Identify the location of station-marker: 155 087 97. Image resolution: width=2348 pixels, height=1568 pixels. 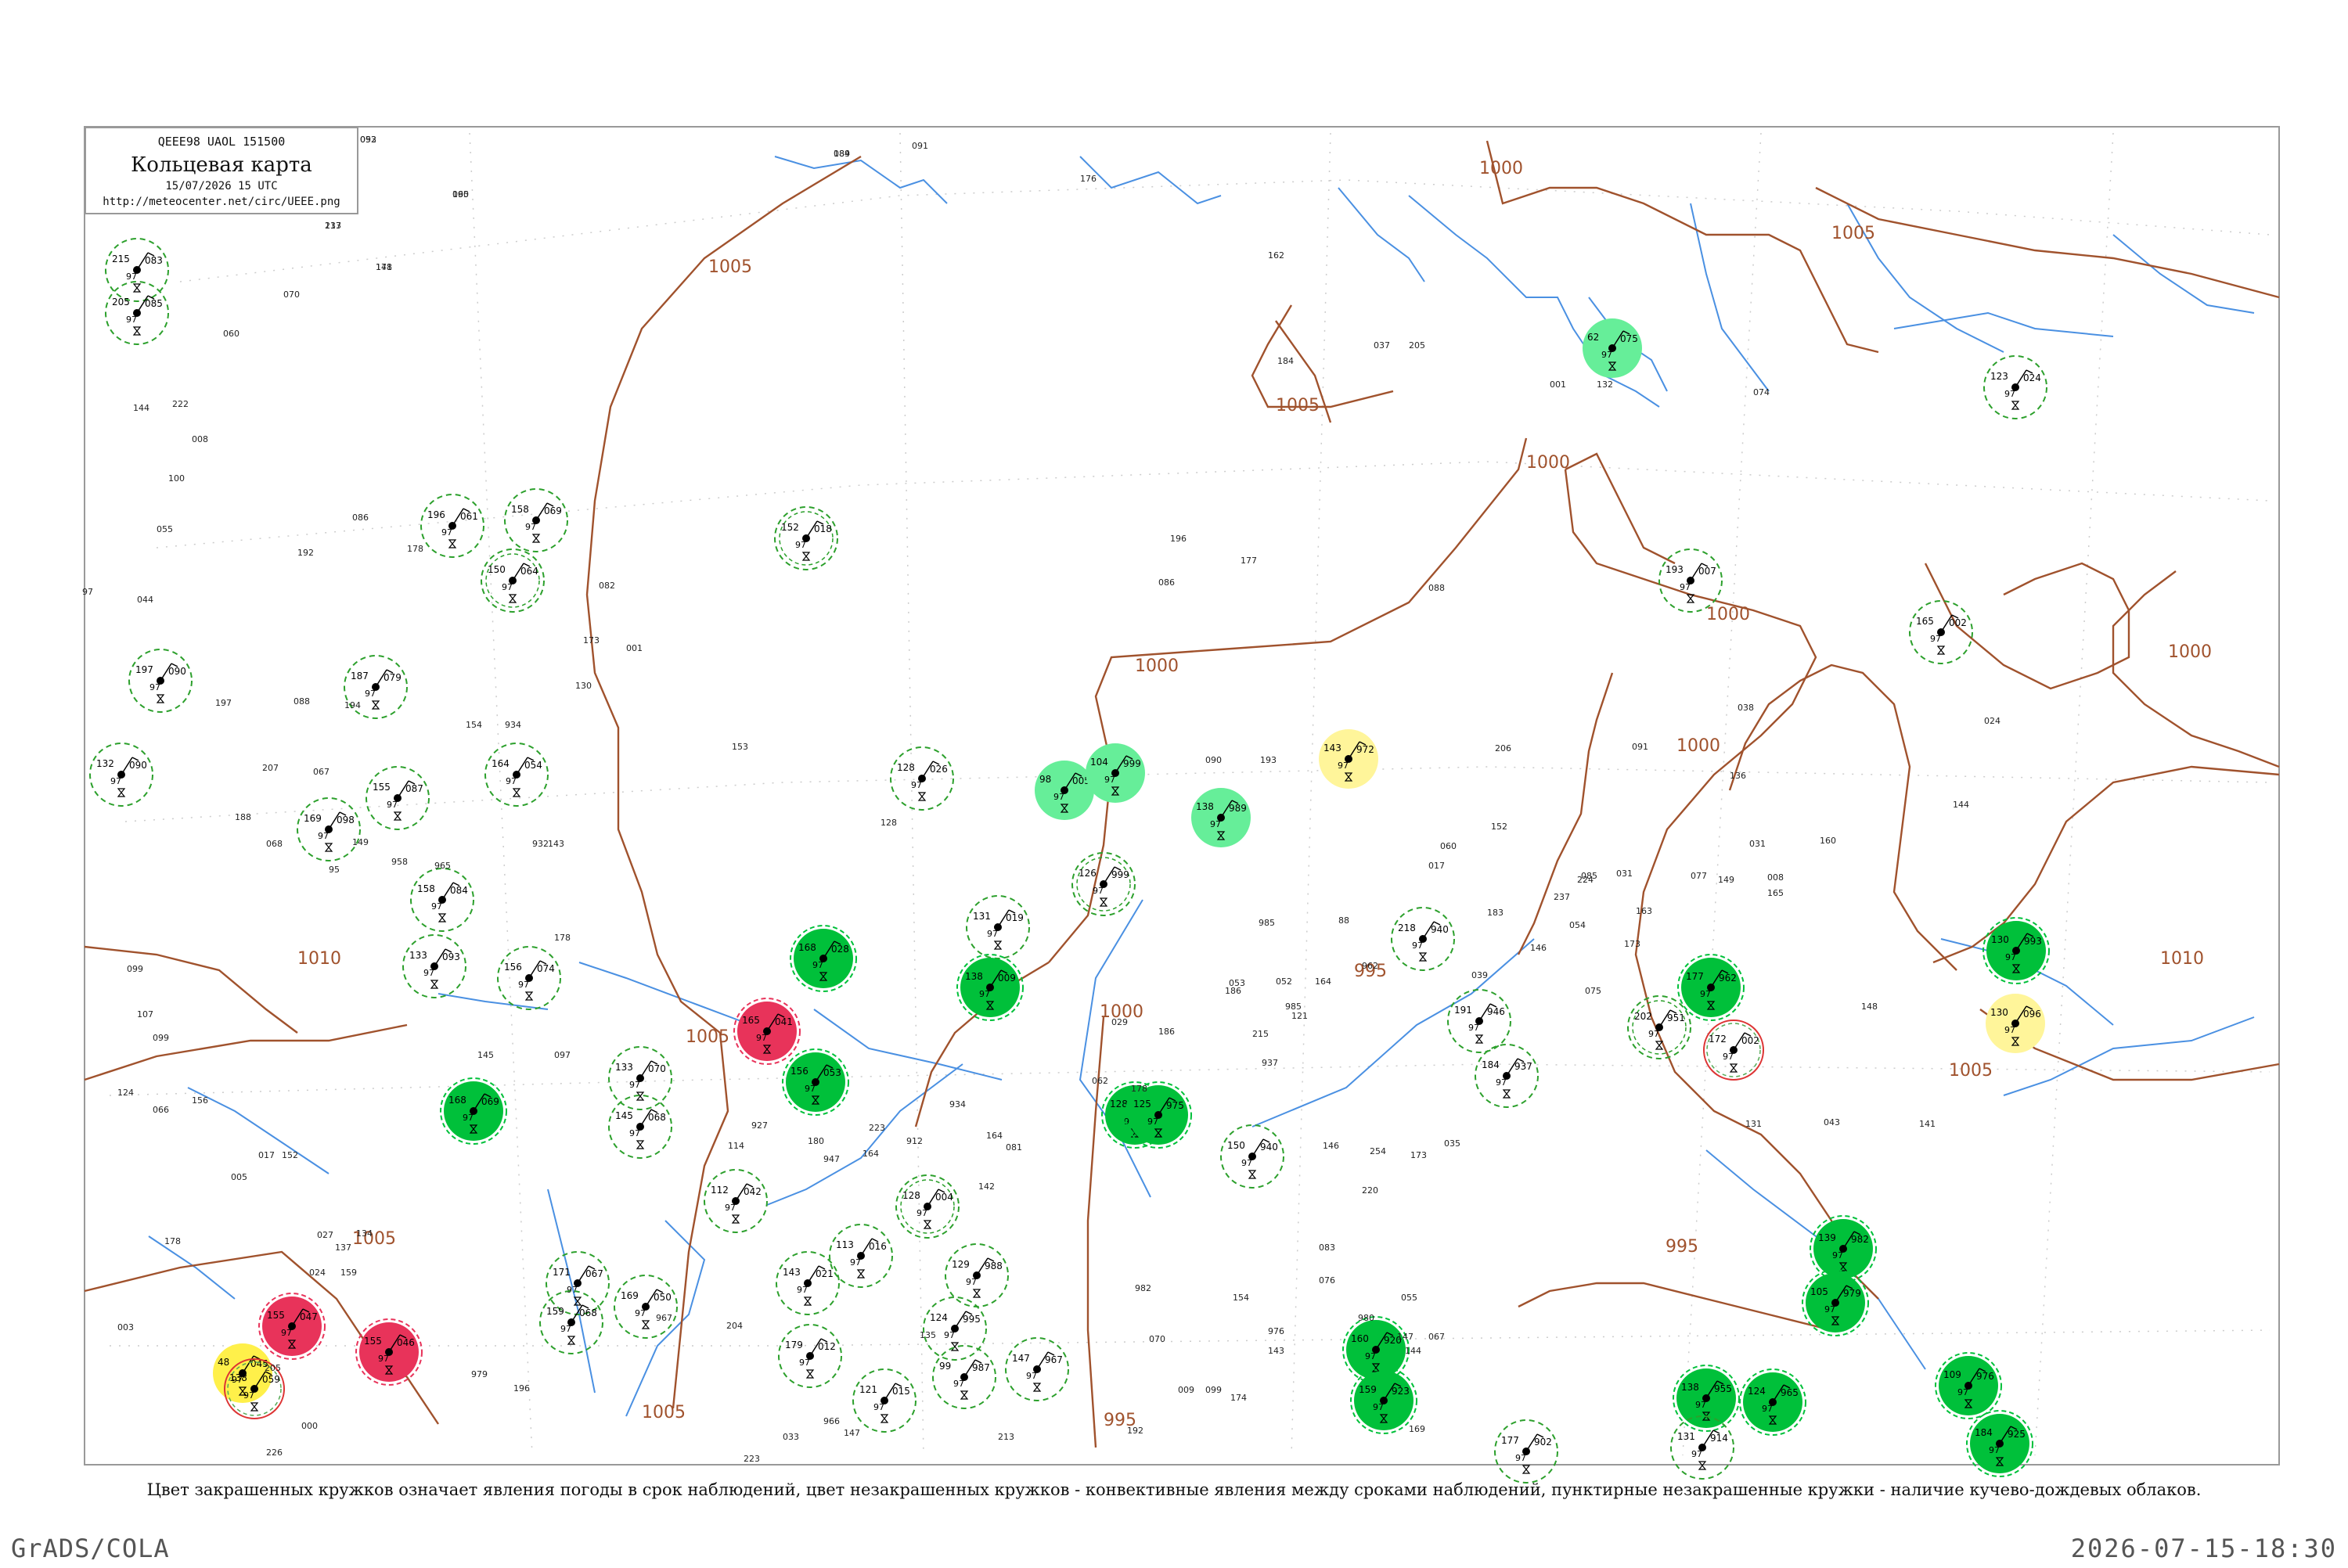
(398, 798).